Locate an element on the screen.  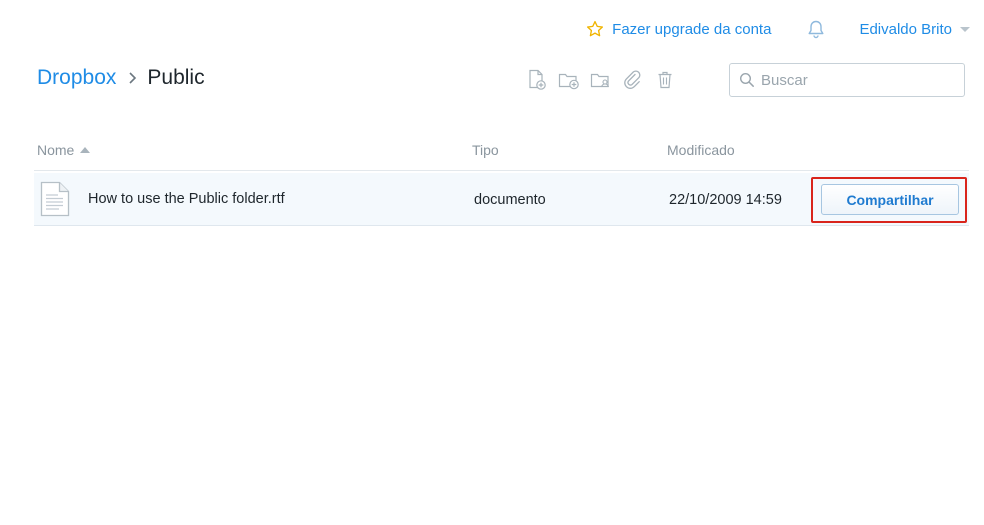
breadcrumb: Dropbox Public is located at coordinates (121, 78).